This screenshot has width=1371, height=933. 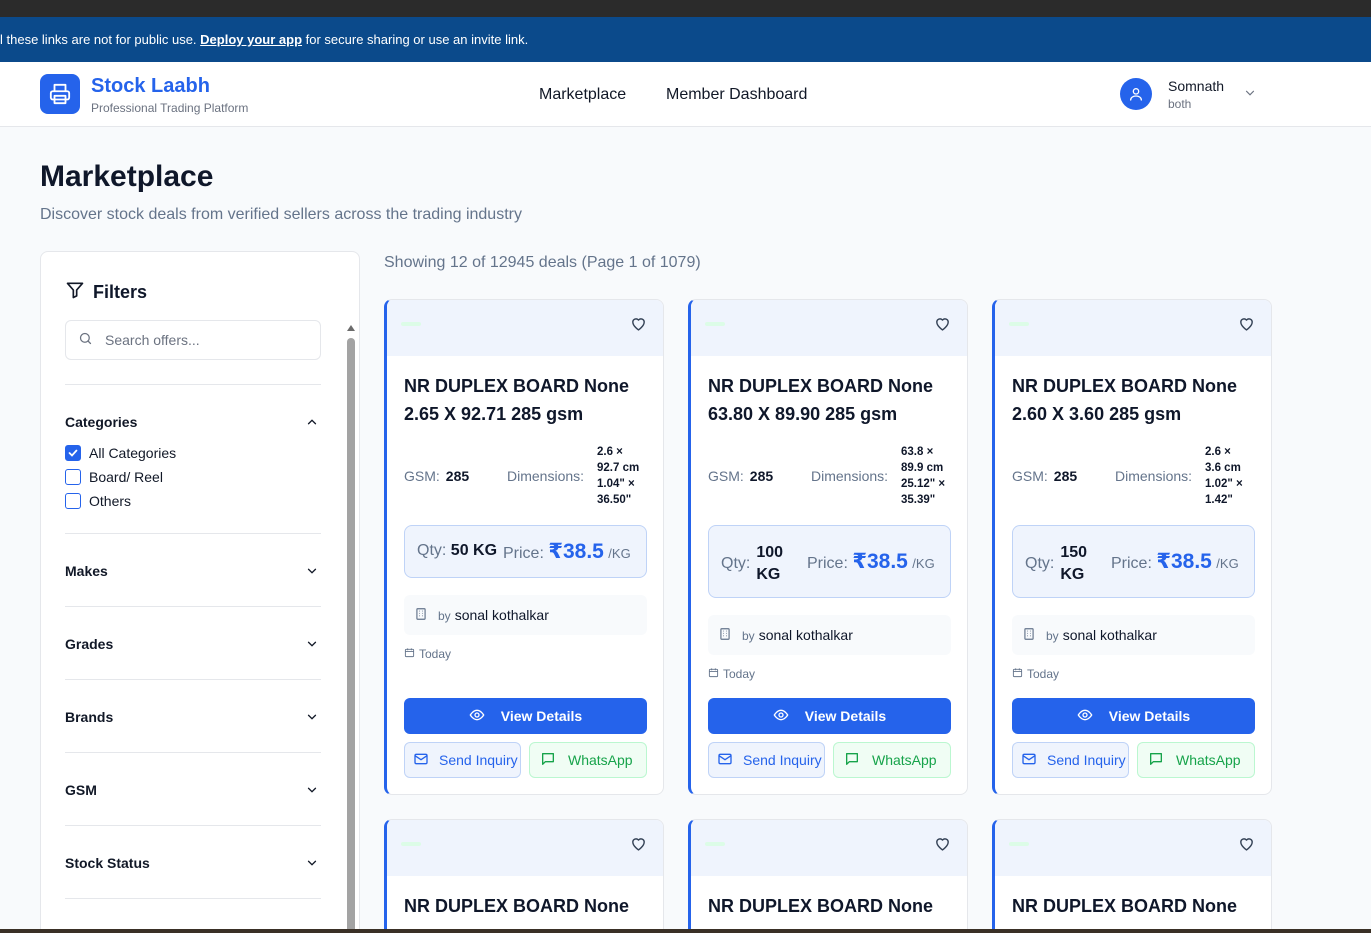 I want to click on checkbox-checked, so click(x=73, y=453).